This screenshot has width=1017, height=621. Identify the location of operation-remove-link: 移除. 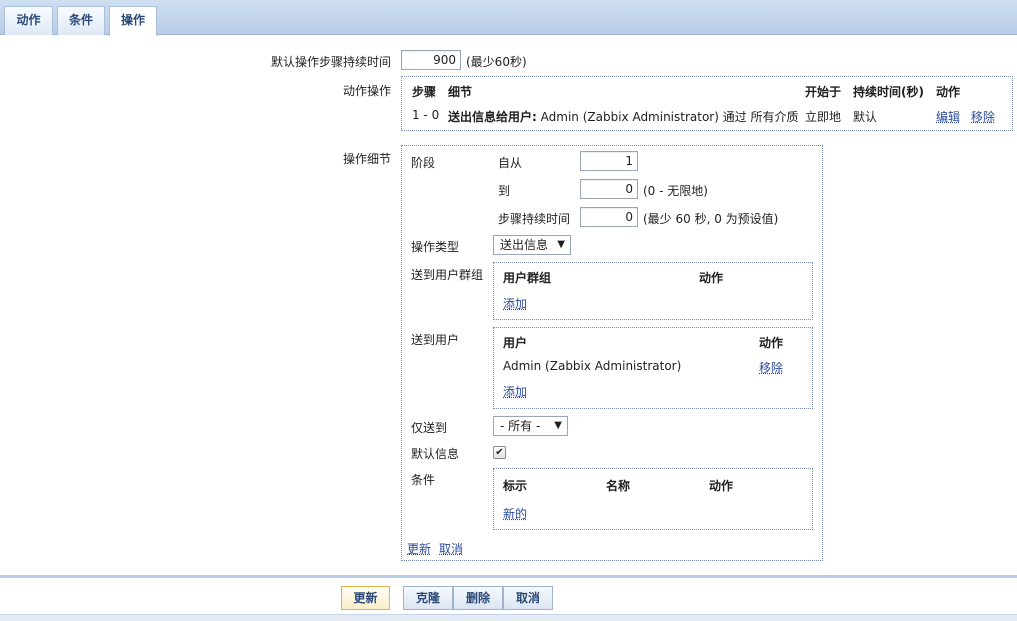
(983, 116).